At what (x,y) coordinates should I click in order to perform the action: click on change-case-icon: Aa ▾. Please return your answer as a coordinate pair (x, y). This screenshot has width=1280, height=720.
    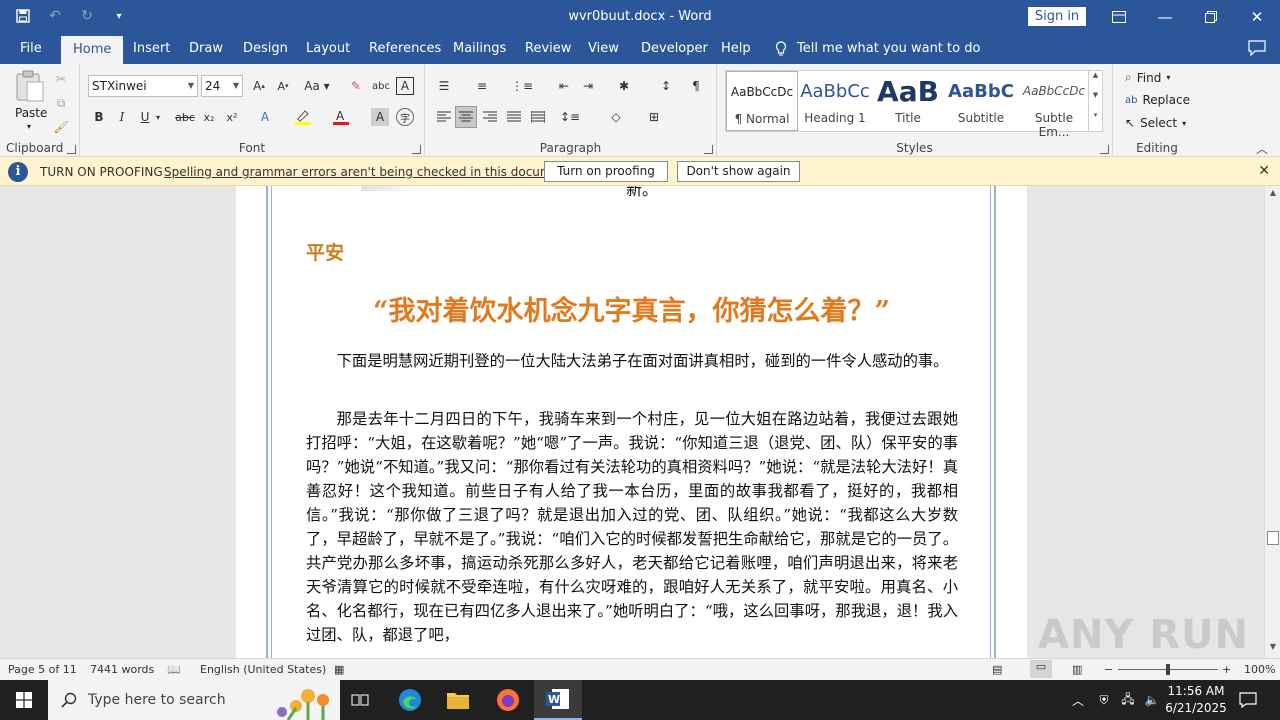
    Looking at the image, I should click on (317, 86).